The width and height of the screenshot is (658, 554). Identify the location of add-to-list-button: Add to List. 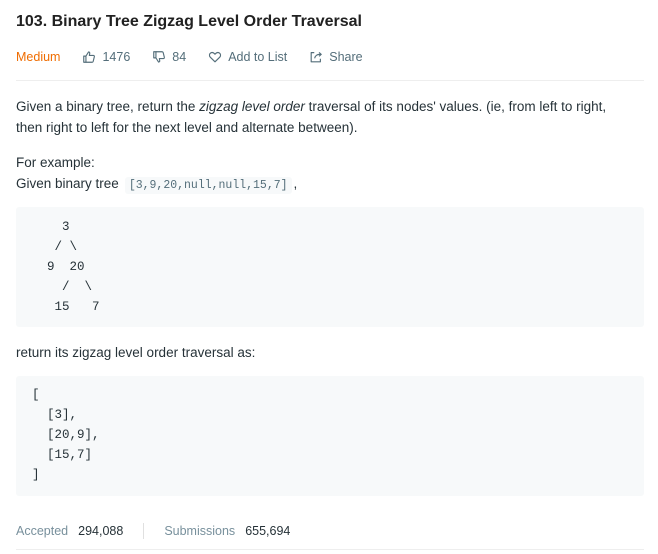
(247, 57).